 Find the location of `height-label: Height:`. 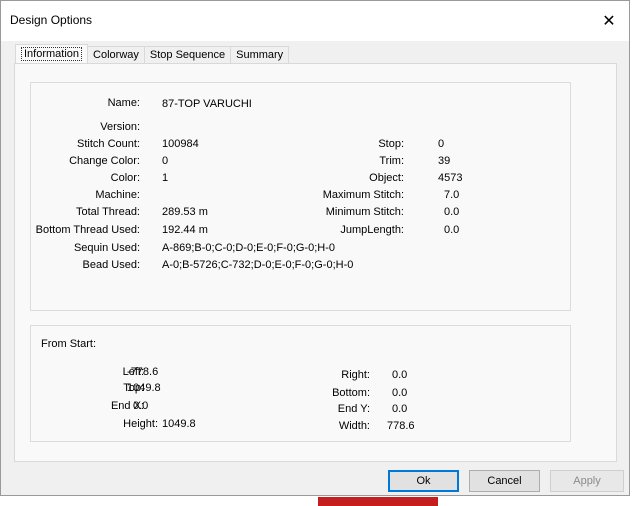

height-label: Height: is located at coordinates (140, 424).